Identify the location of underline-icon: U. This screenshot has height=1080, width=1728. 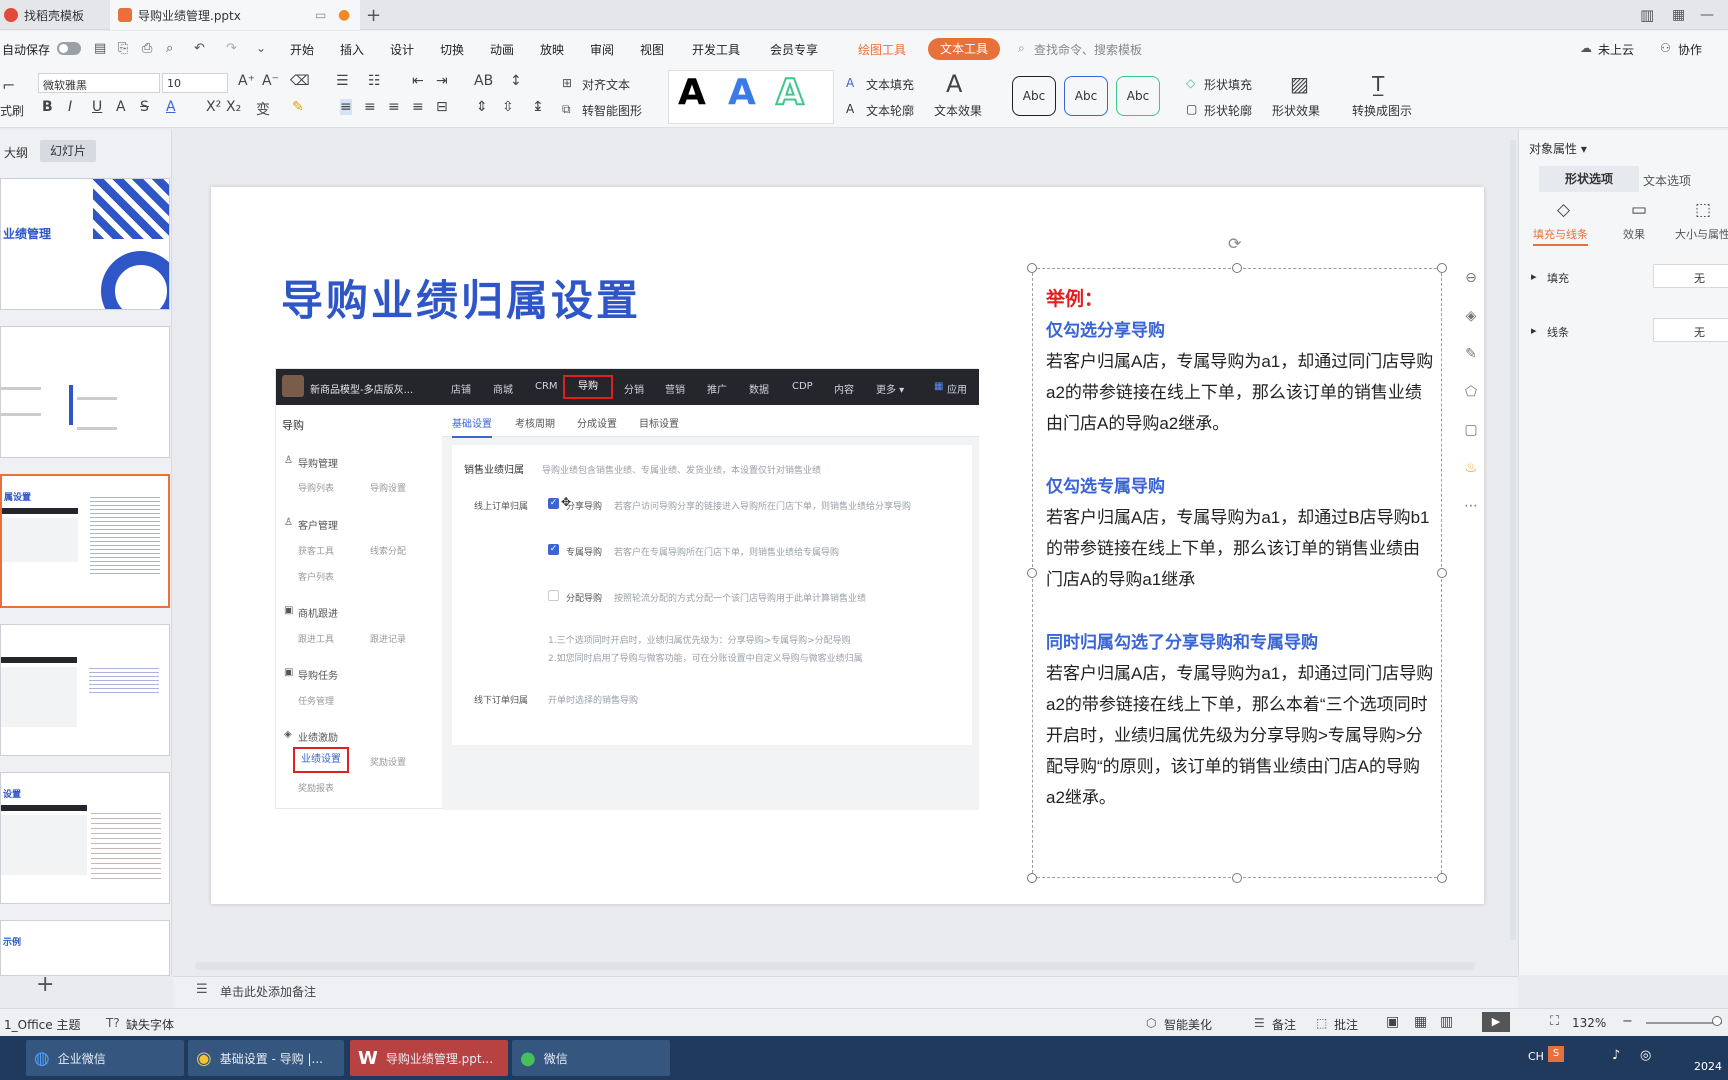
(97, 107).